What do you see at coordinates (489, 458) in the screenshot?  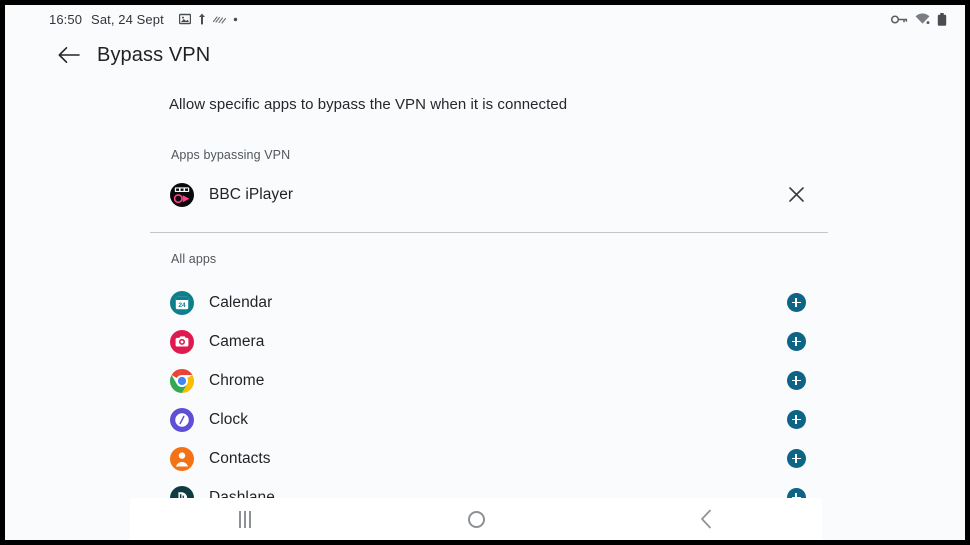 I see `app-row-contacts: Contacts` at bounding box center [489, 458].